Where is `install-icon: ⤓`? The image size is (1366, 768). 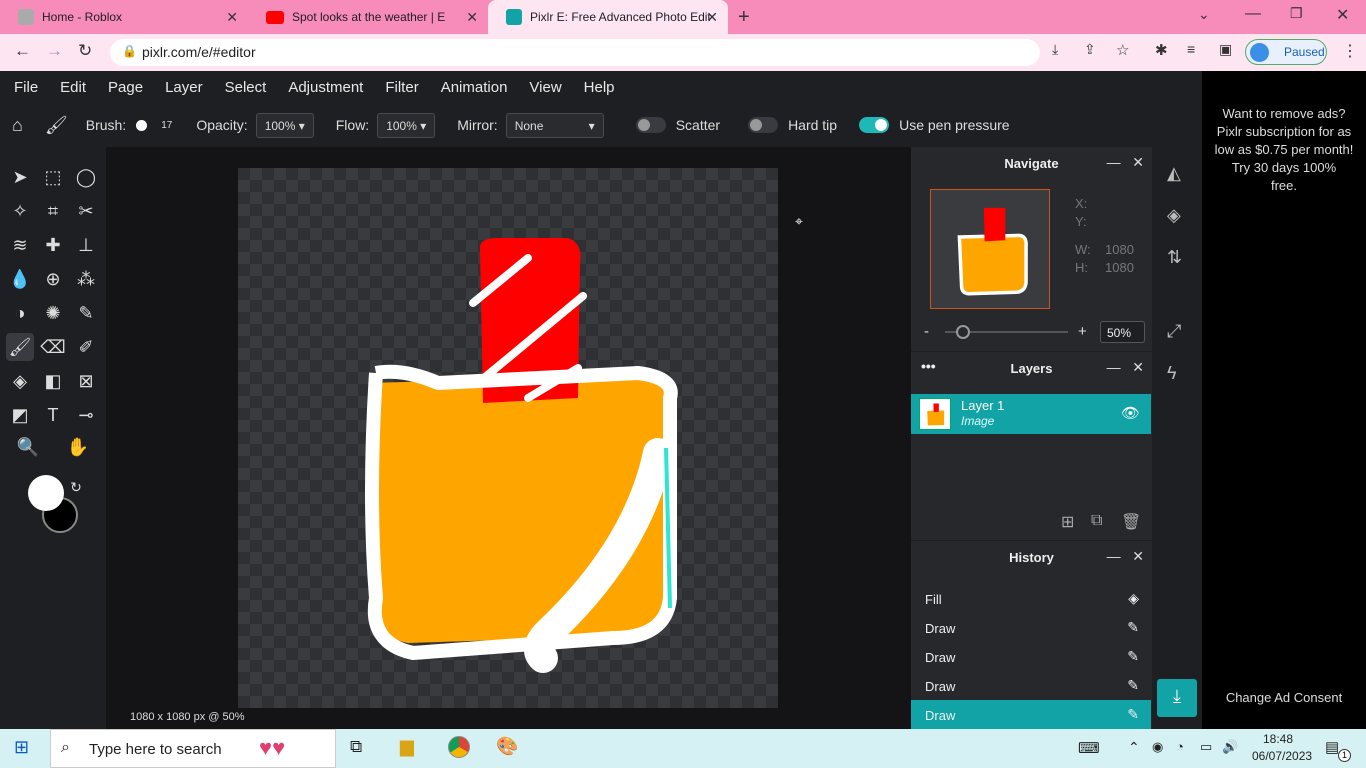
install-icon: ⤓ is located at coordinates (1055, 49).